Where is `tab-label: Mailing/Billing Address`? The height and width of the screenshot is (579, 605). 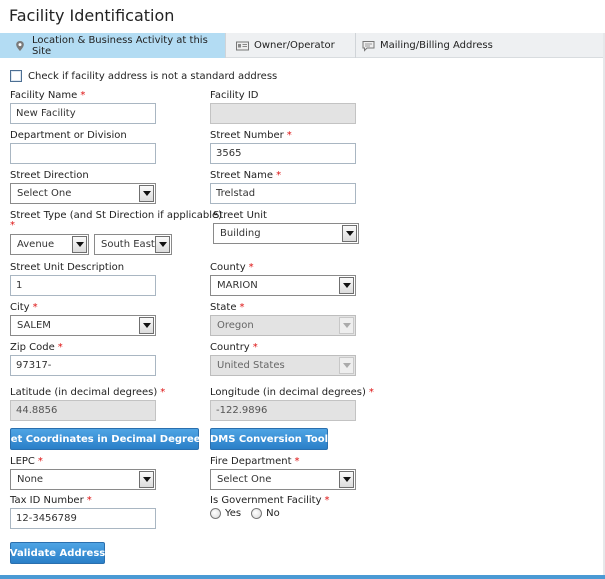 tab-label: Mailing/Billing Address is located at coordinates (436, 45).